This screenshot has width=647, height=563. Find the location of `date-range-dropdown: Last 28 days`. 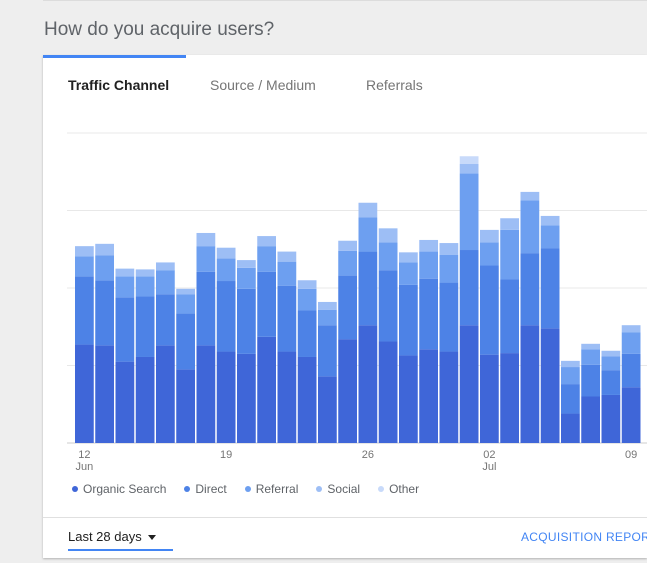

date-range-dropdown: Last 28 days is located at coordinates (120, 540).